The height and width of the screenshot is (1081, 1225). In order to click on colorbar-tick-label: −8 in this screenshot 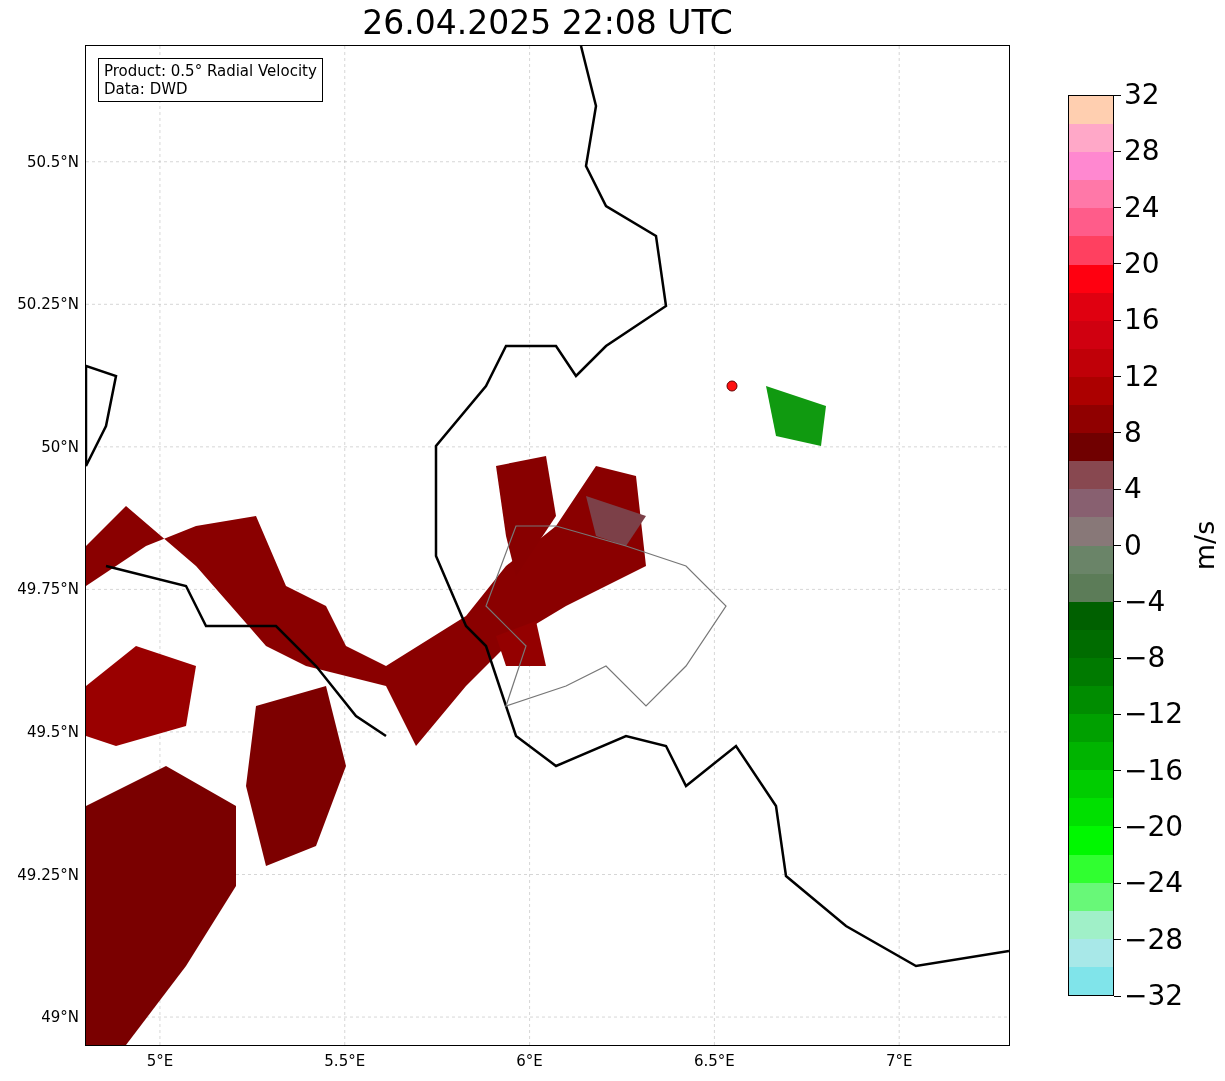, I will do `click(1144, 658)`.